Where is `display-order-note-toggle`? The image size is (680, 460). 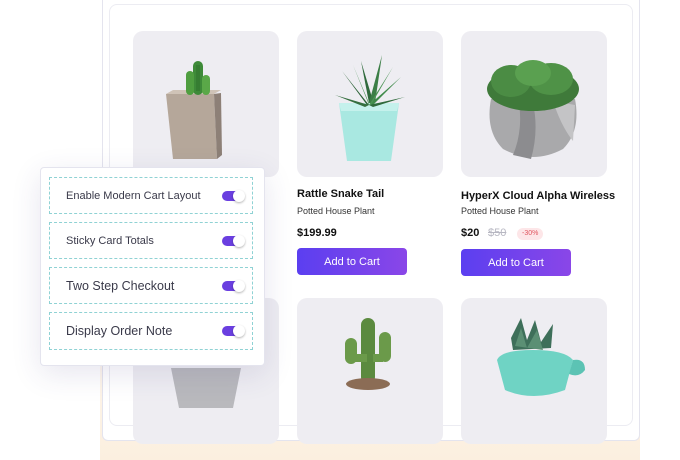
display-order-note-toggle is located at coordinates (233, 331).